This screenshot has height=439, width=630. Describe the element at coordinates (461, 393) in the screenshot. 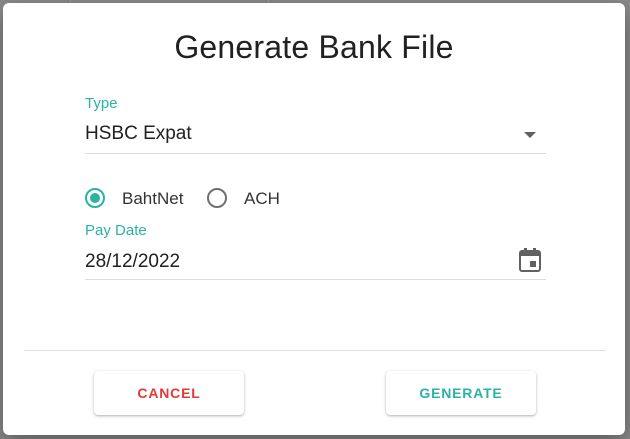

I see `generate-button: GENERATE` at that location.